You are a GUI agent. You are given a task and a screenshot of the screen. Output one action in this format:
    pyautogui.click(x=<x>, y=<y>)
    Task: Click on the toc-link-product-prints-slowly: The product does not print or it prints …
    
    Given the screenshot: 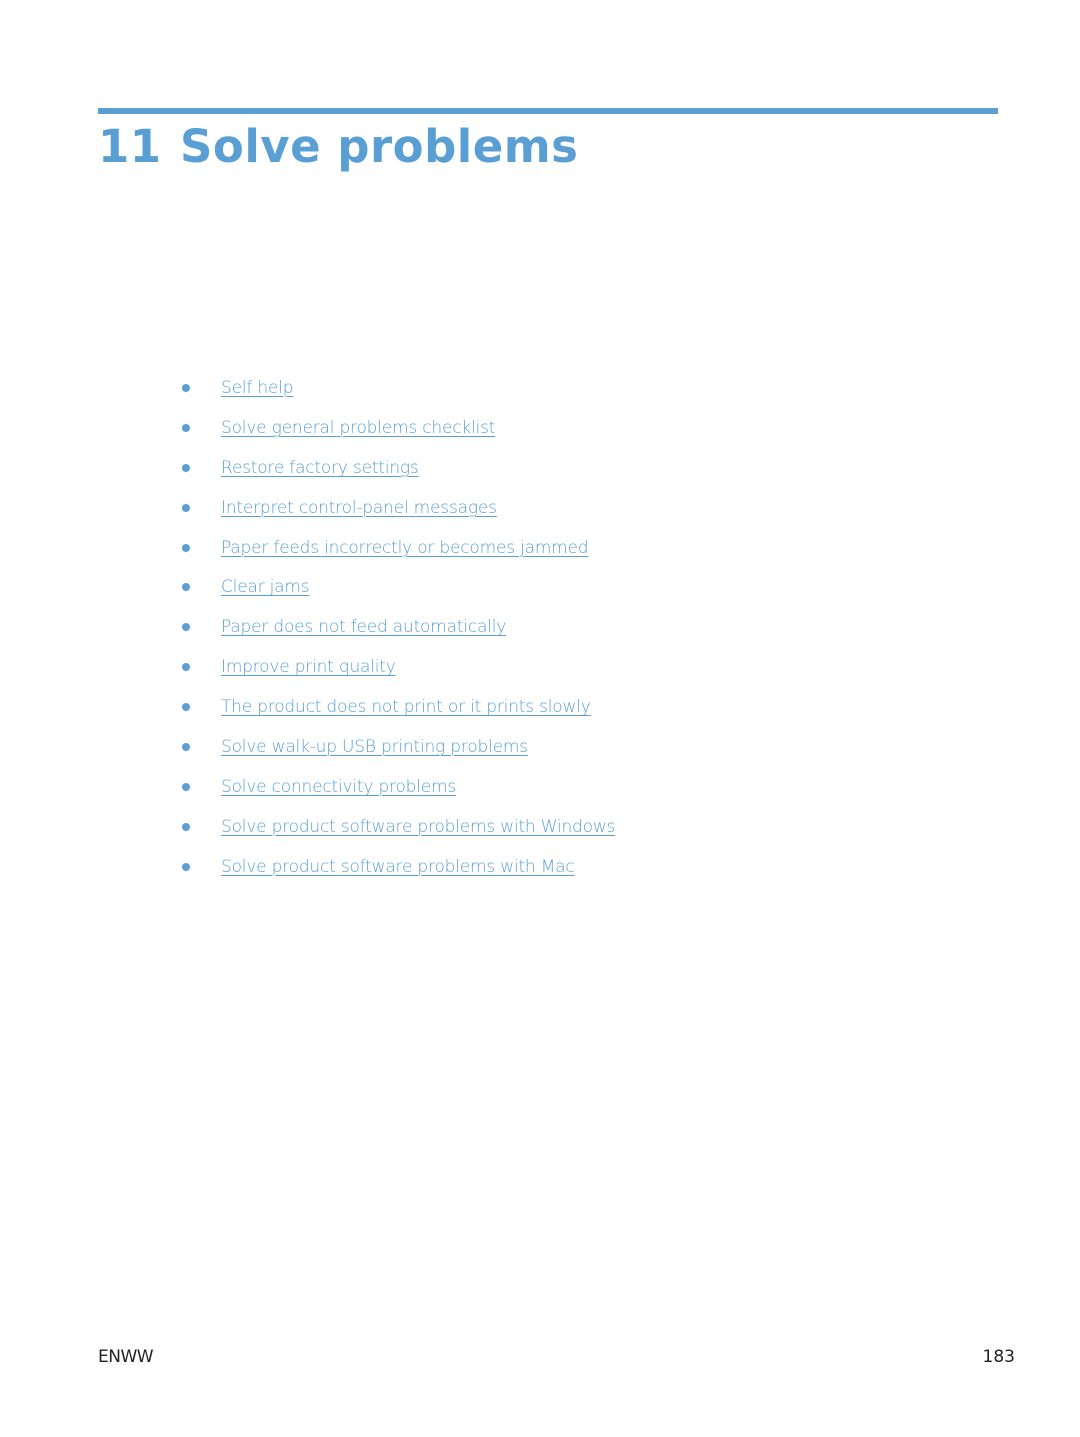 What is the action you would take?
    pyautogui.click(x=406, y=707)
    